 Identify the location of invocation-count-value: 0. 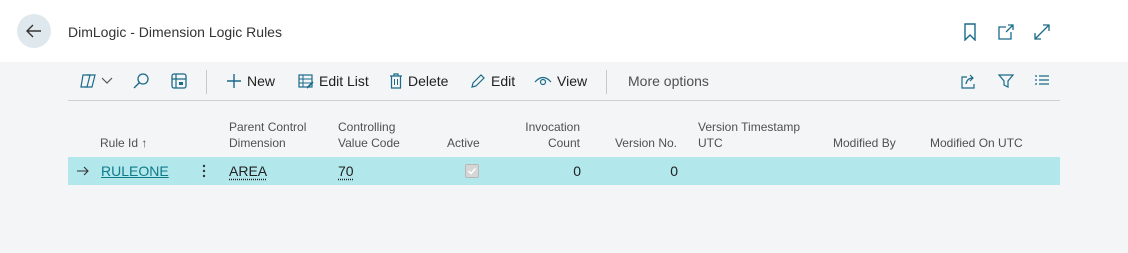
(577, 171).